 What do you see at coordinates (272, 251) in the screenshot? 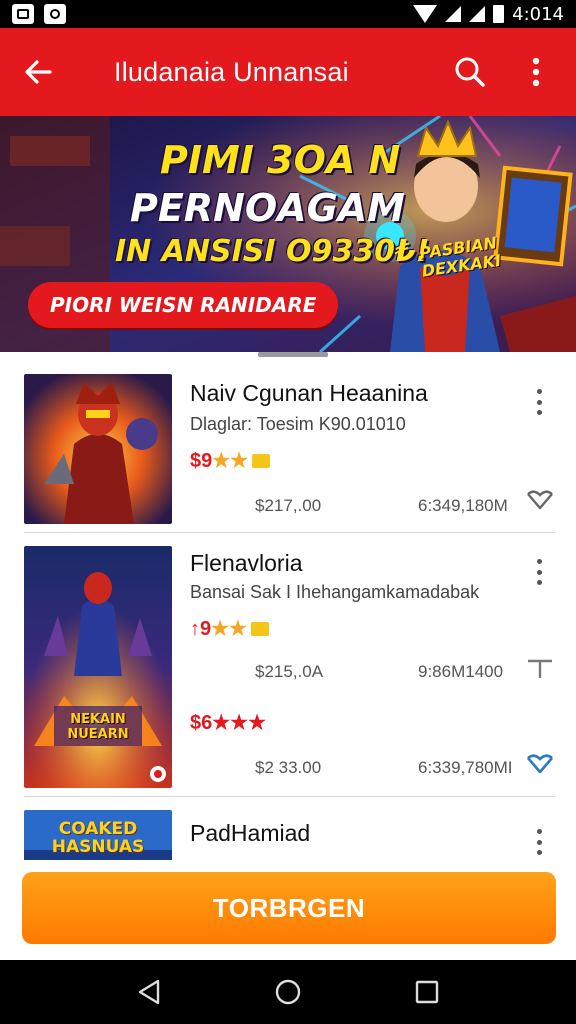
I see `banner-headline-3: IN ANSISI O9330₺!` at bounding box center [272, 251].